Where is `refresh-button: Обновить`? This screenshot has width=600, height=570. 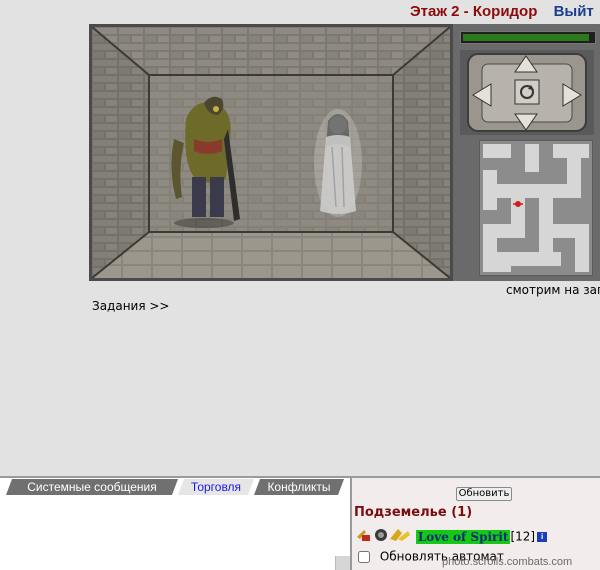
refresh-button: Обновить is located at coordinates (484, 494).